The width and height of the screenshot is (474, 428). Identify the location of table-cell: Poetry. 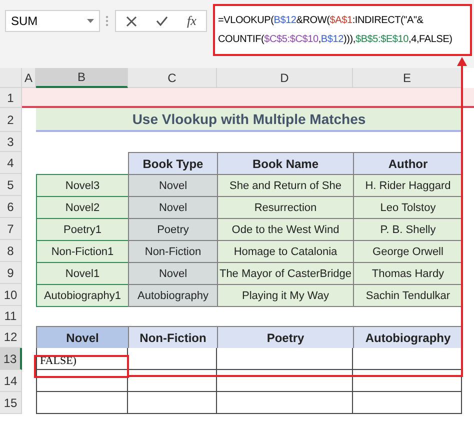
(173, 229).